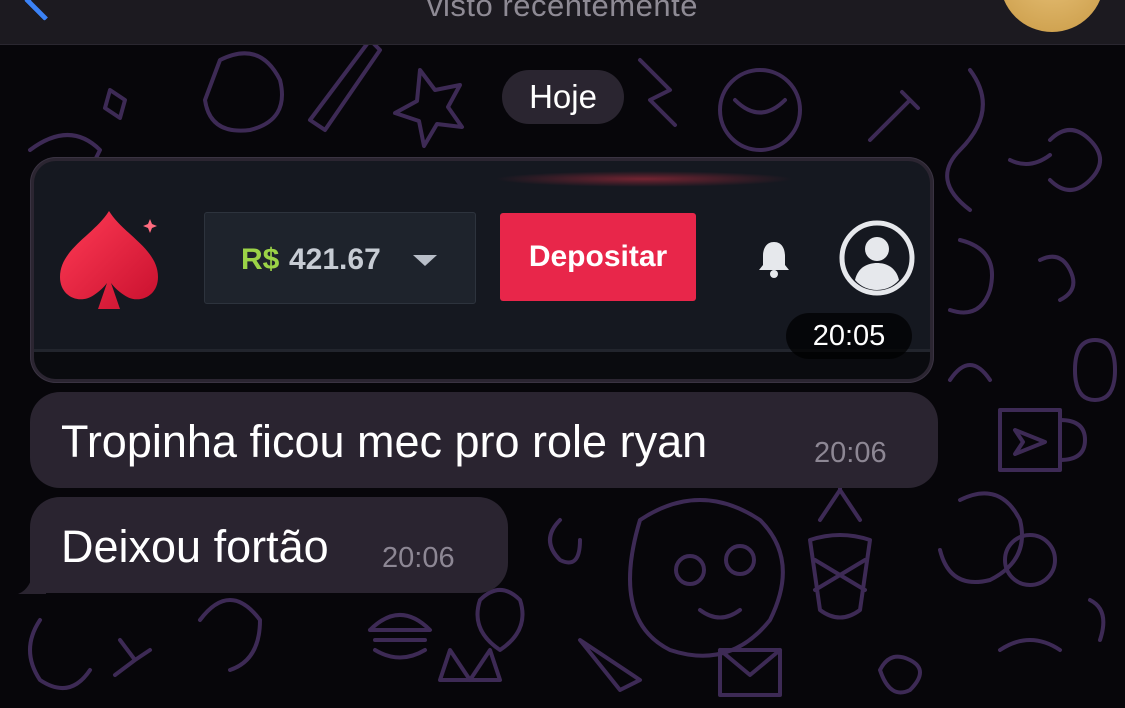  I want to click on message-time: 20:05, so click(849, 336).